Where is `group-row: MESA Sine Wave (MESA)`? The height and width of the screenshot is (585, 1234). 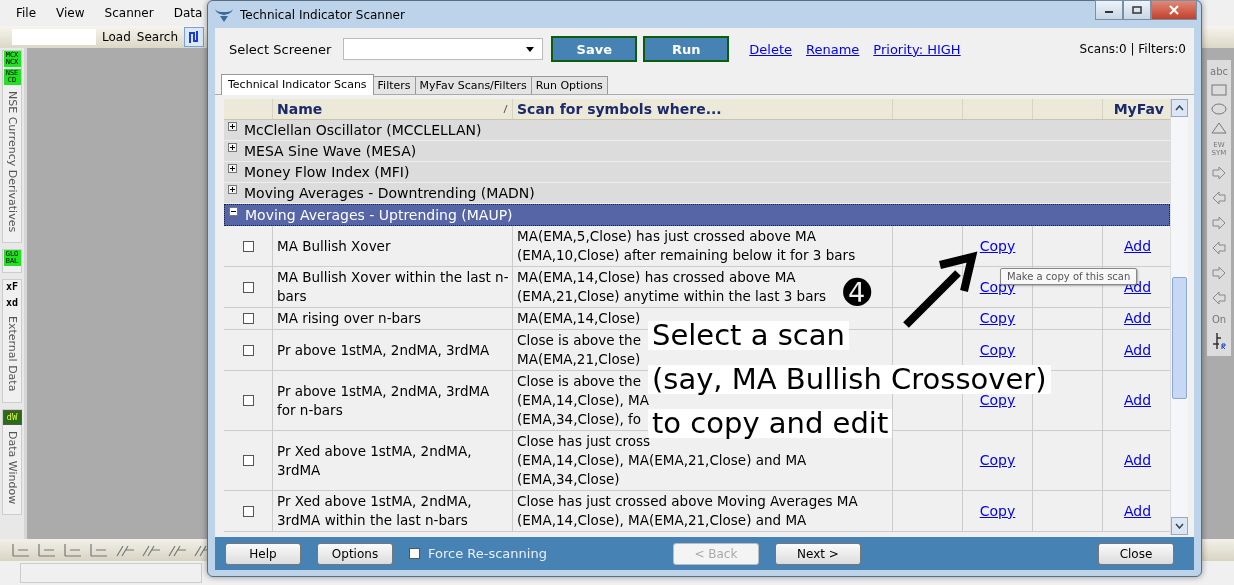 group-row: MESA Sine Wave (MESA) is located at coordinates (697, 151).